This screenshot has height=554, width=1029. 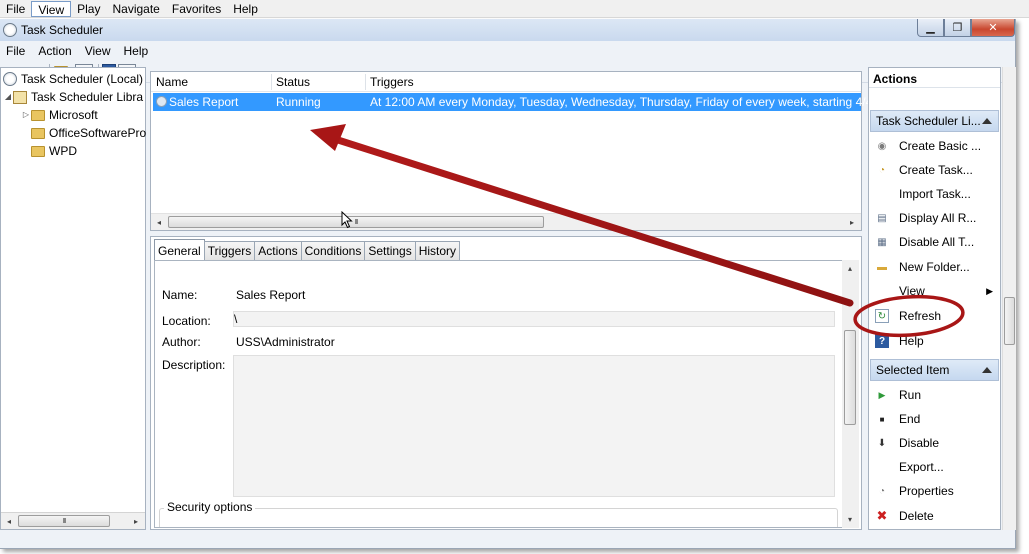 I want to click on tab-triggers: Triggers, so click(x=229, y=250).